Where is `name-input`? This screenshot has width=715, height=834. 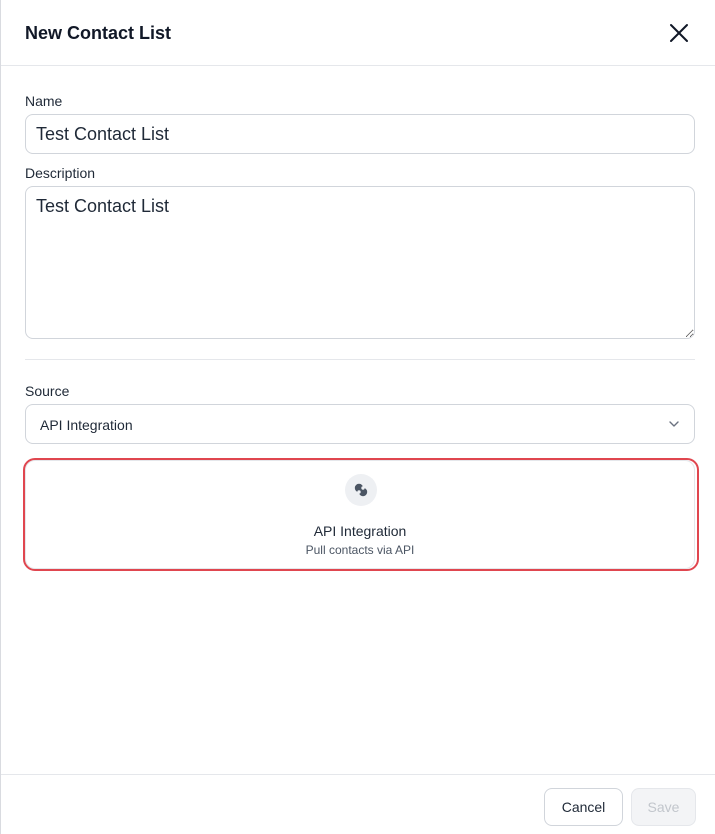 name-input is located at coordinates (360, 134).